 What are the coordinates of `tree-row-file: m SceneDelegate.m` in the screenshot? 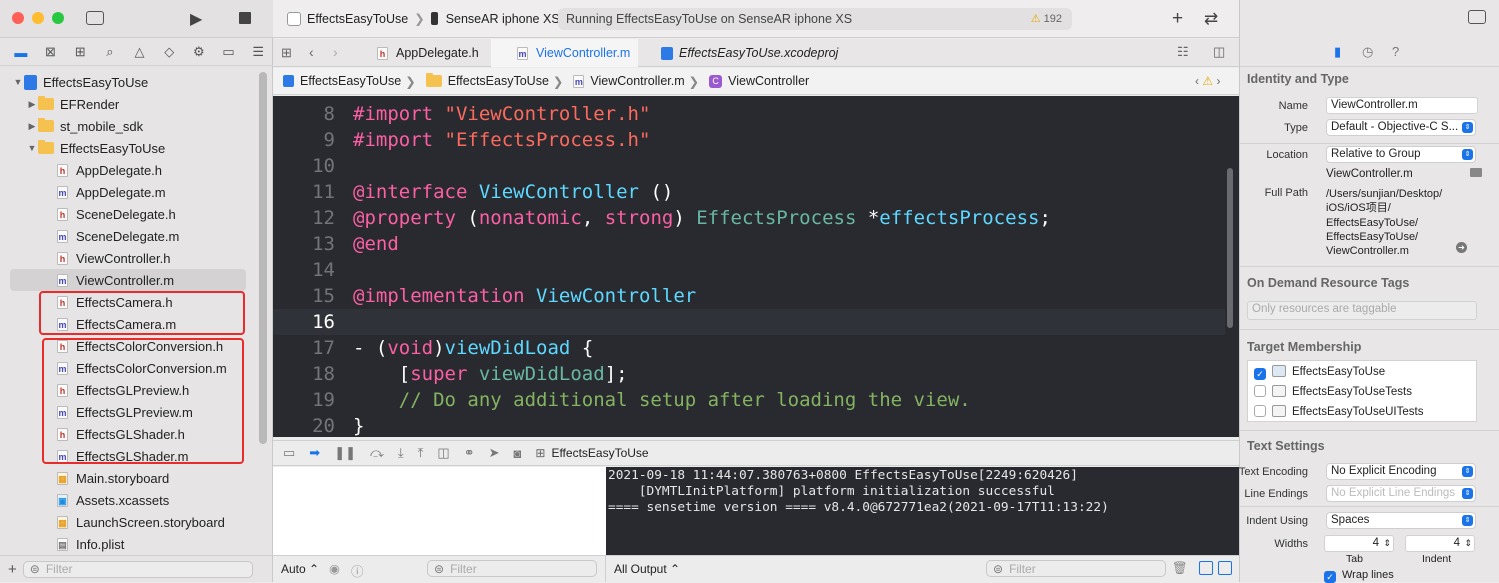 It's located at (131, 236).